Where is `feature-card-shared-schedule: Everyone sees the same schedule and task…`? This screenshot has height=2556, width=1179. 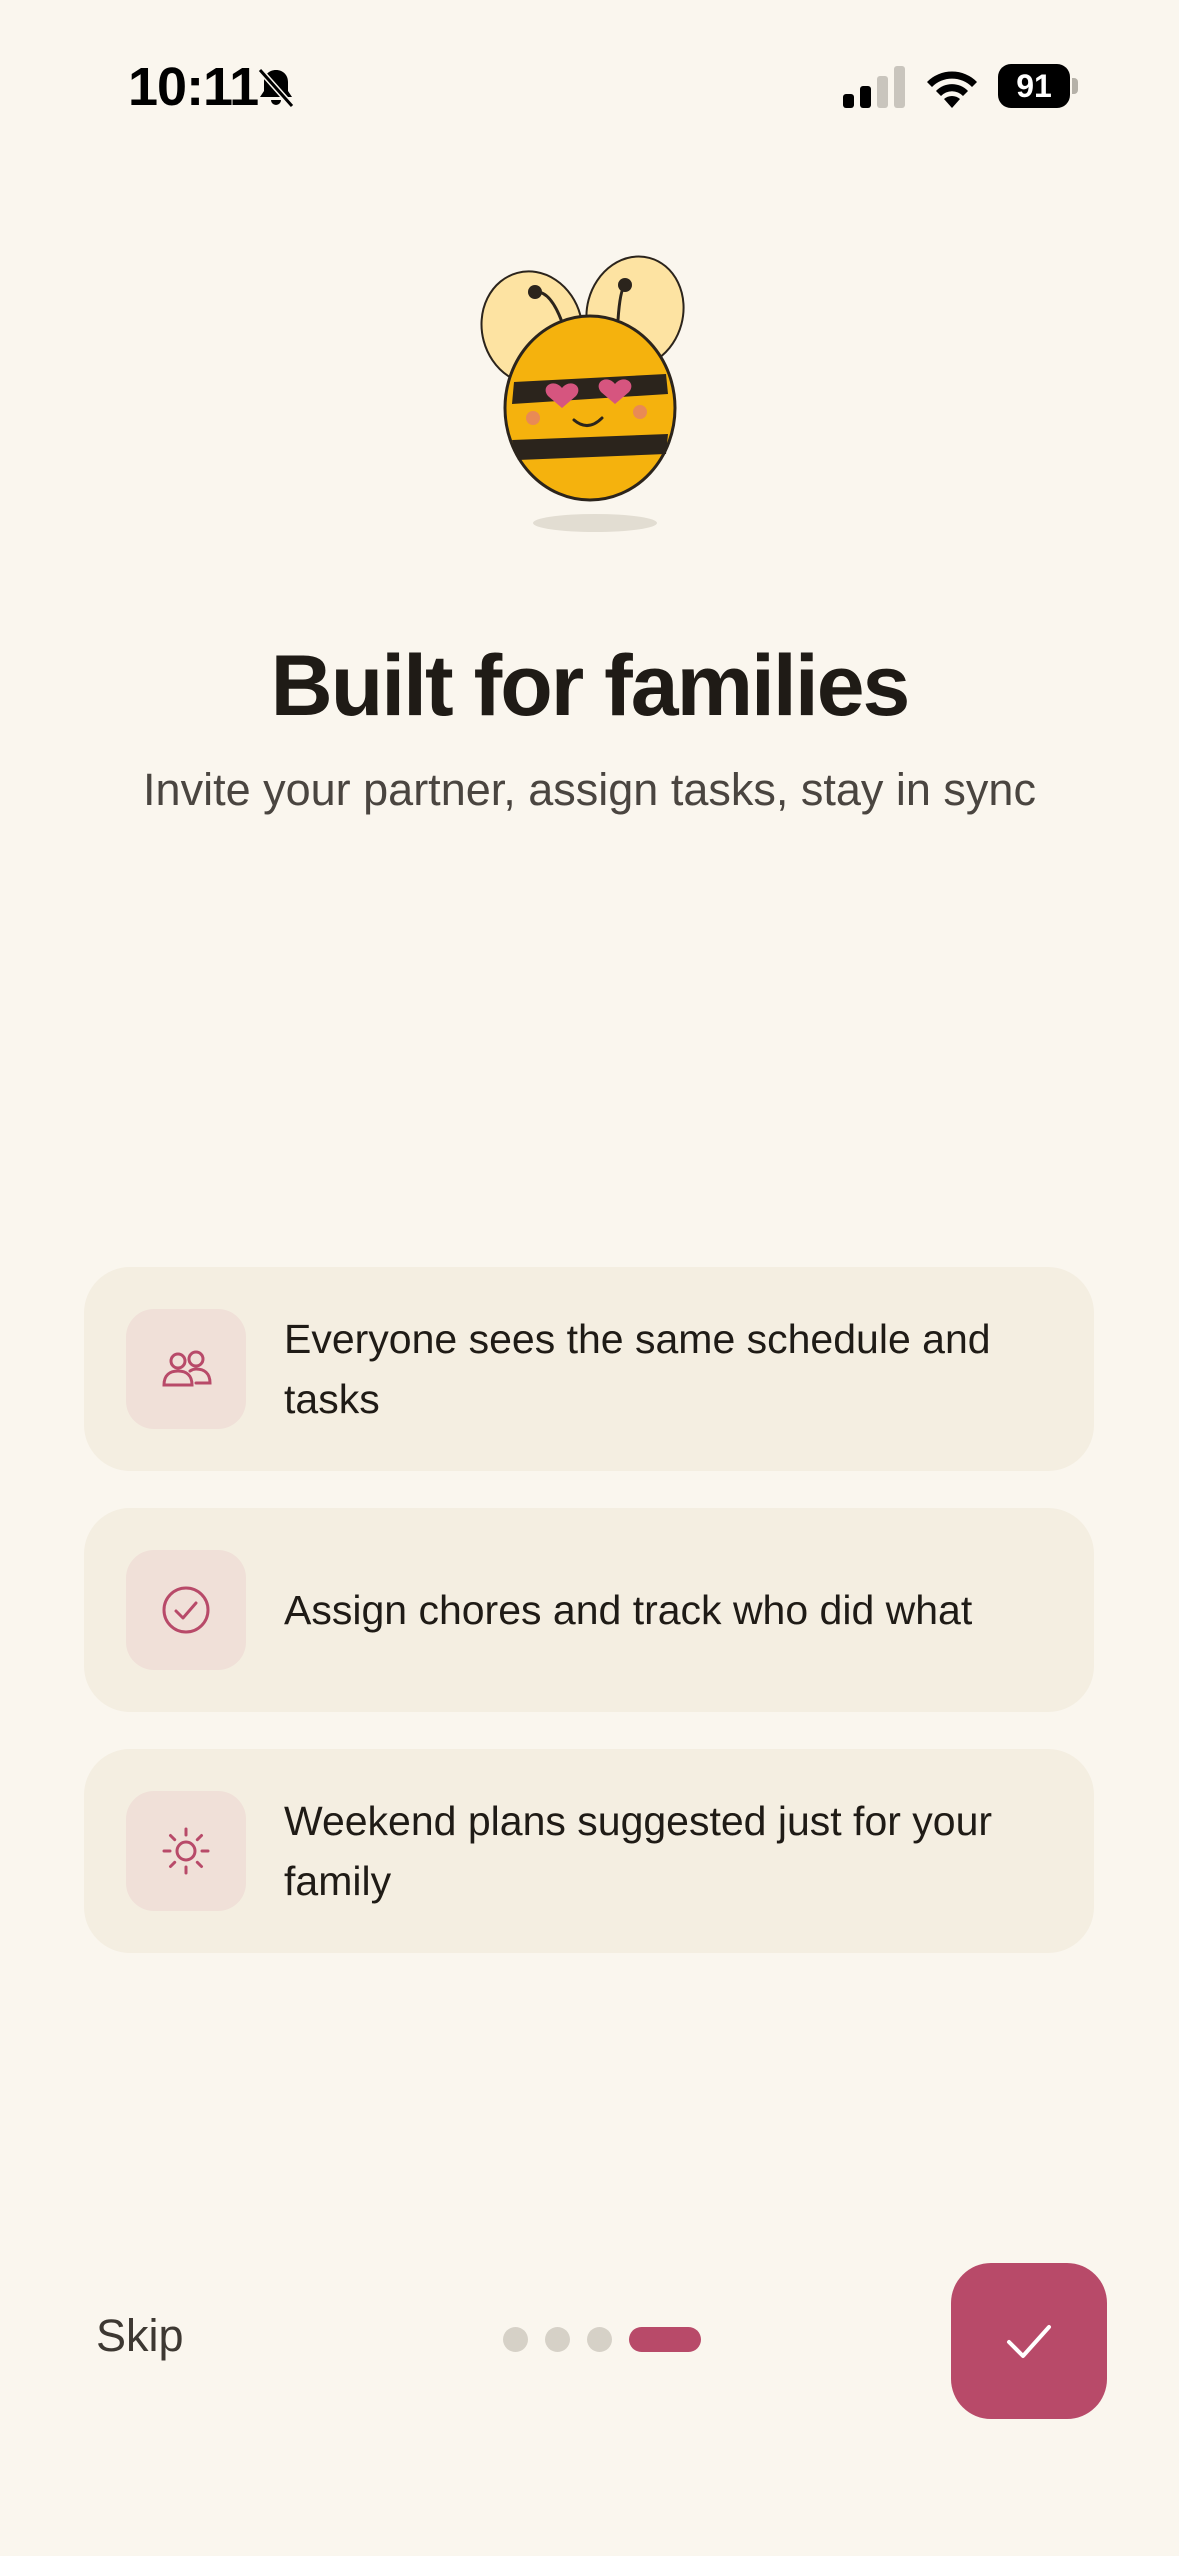
feature-card-shared-schedule: Everyone sees the same schedule and task… is located at coordinates (589, 1369).